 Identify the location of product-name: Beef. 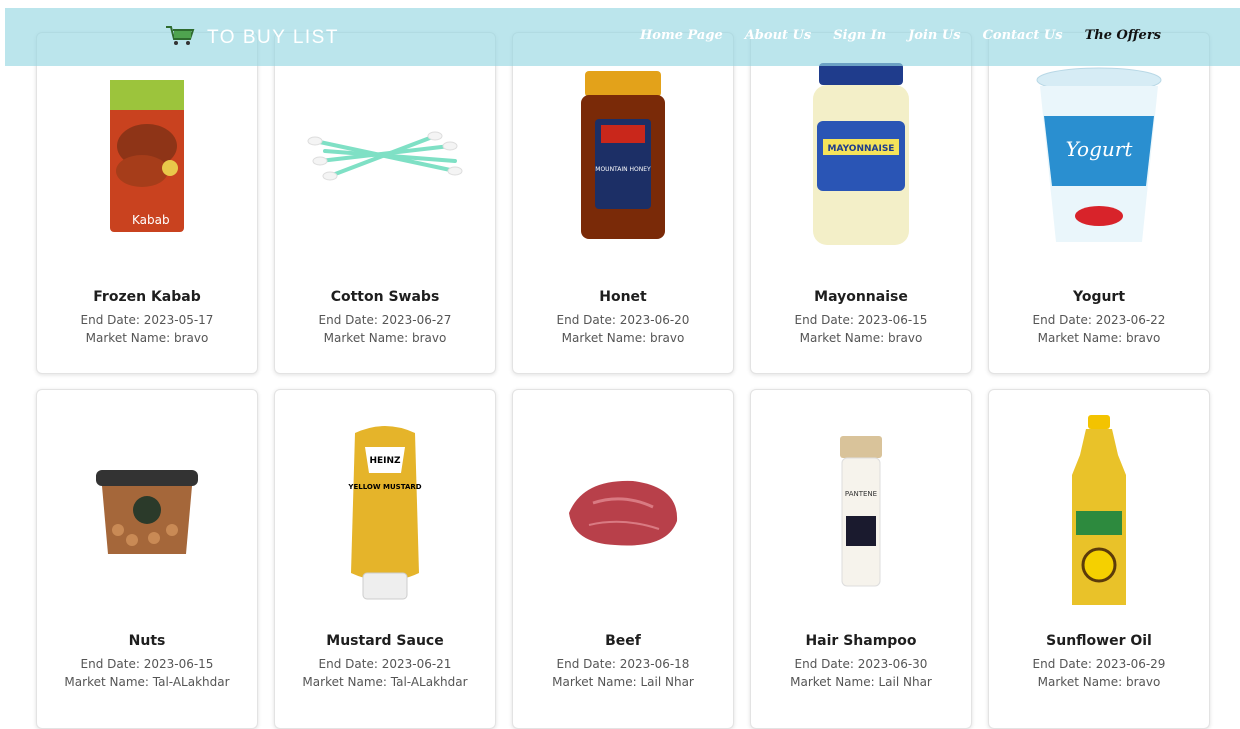
(623, 641).